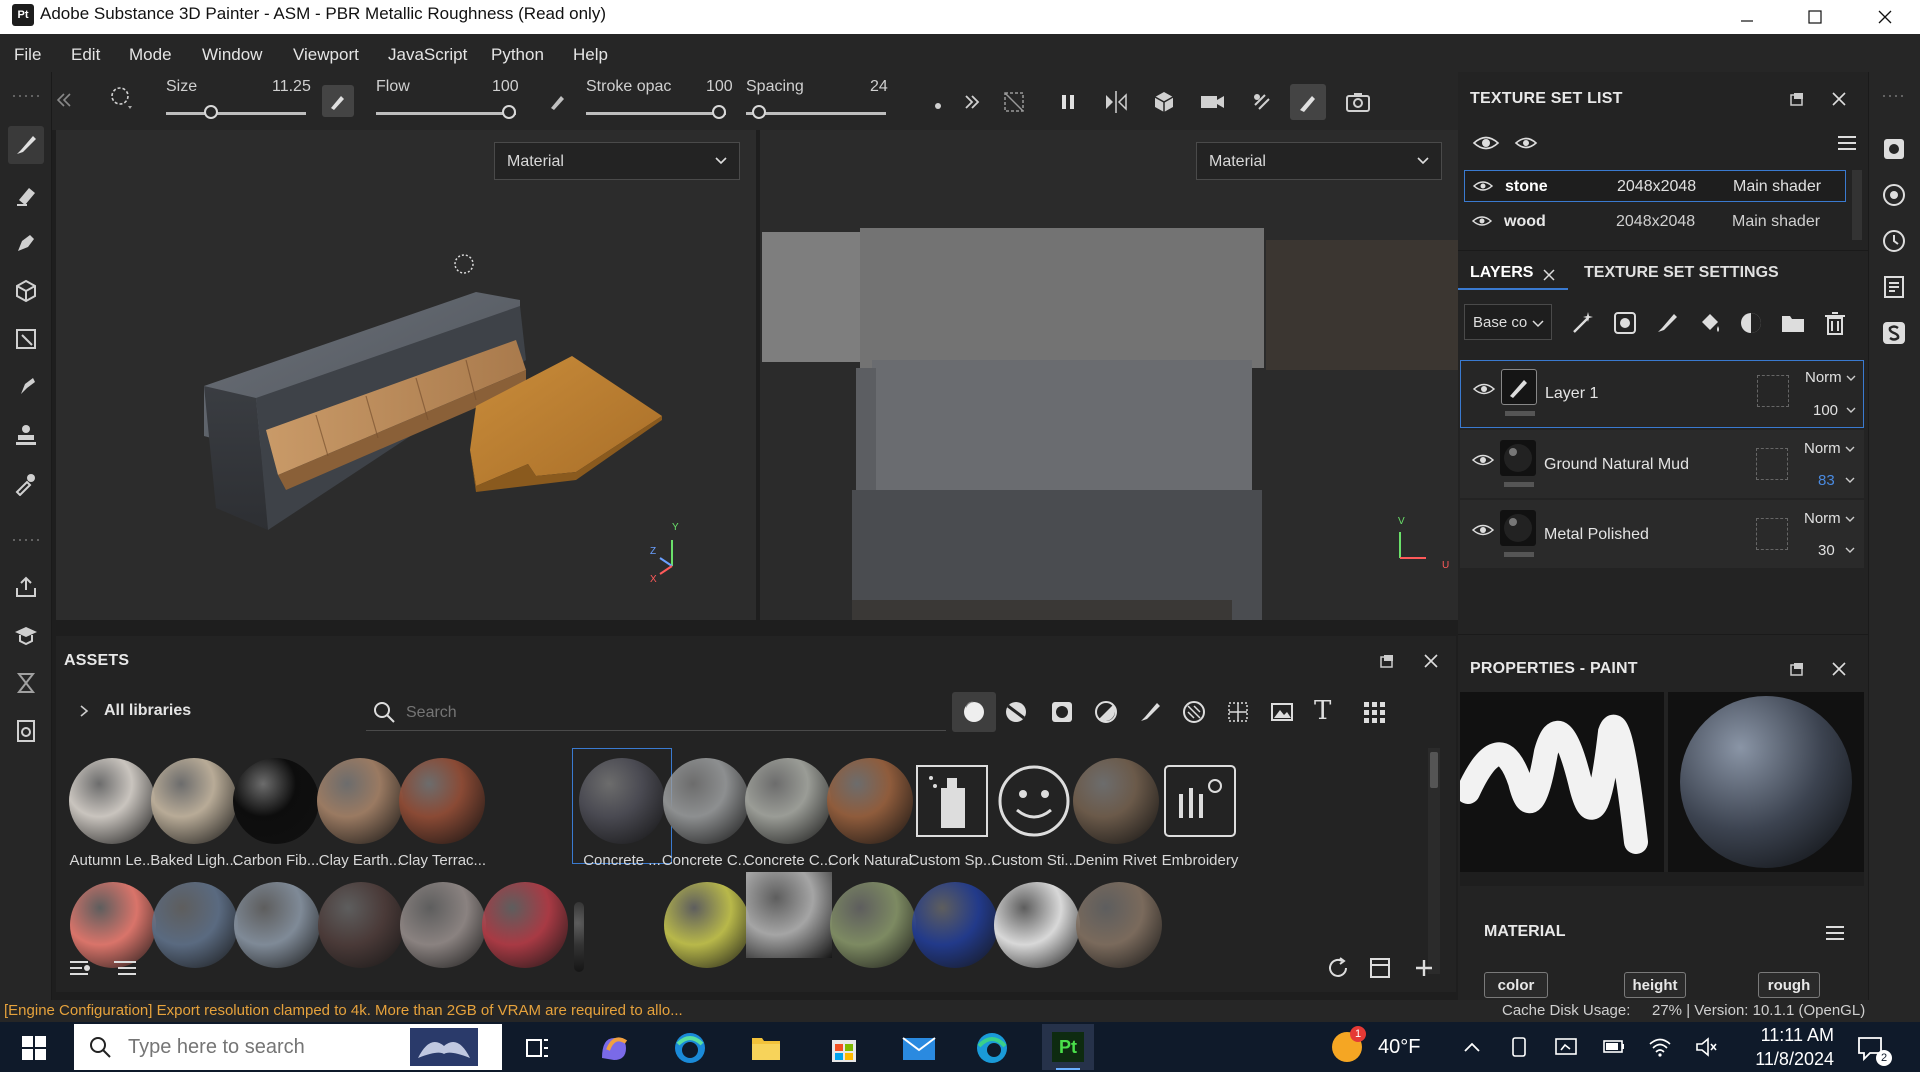 This screenshot has width=1920, height=1072. Describe the element at coordinates (1308, 102) in the screenshot. I see `paint-mode-button` at that location.